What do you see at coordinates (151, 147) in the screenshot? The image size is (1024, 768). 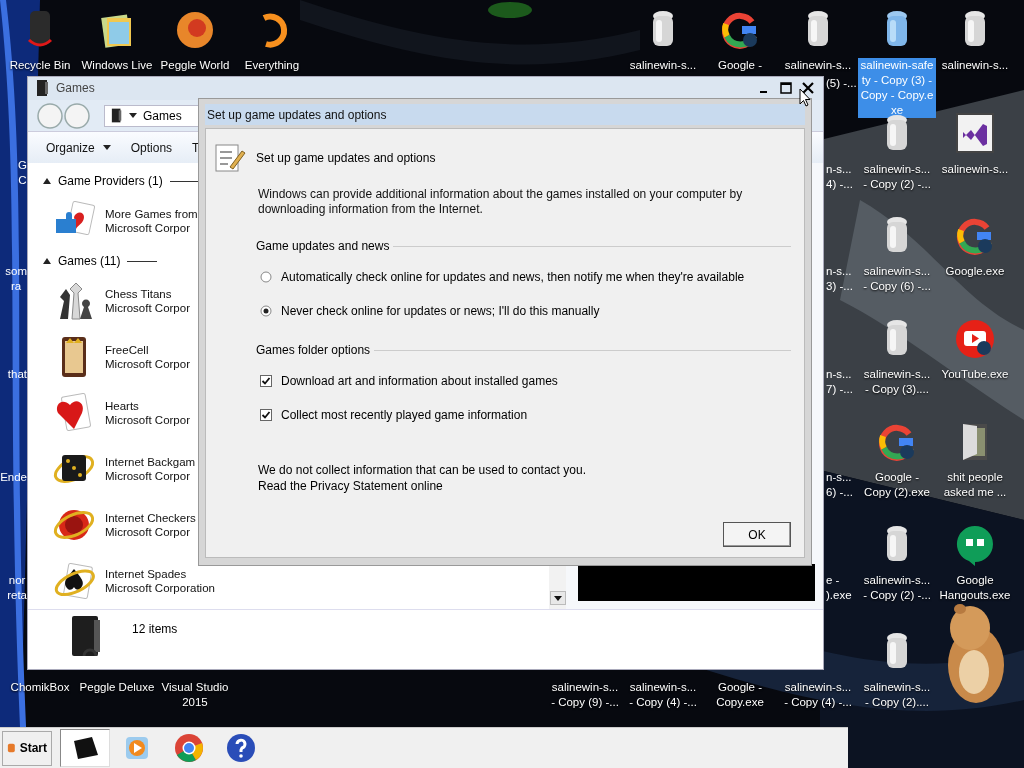 I see `toolbar-button: Options` at bounding box center [151, 147].